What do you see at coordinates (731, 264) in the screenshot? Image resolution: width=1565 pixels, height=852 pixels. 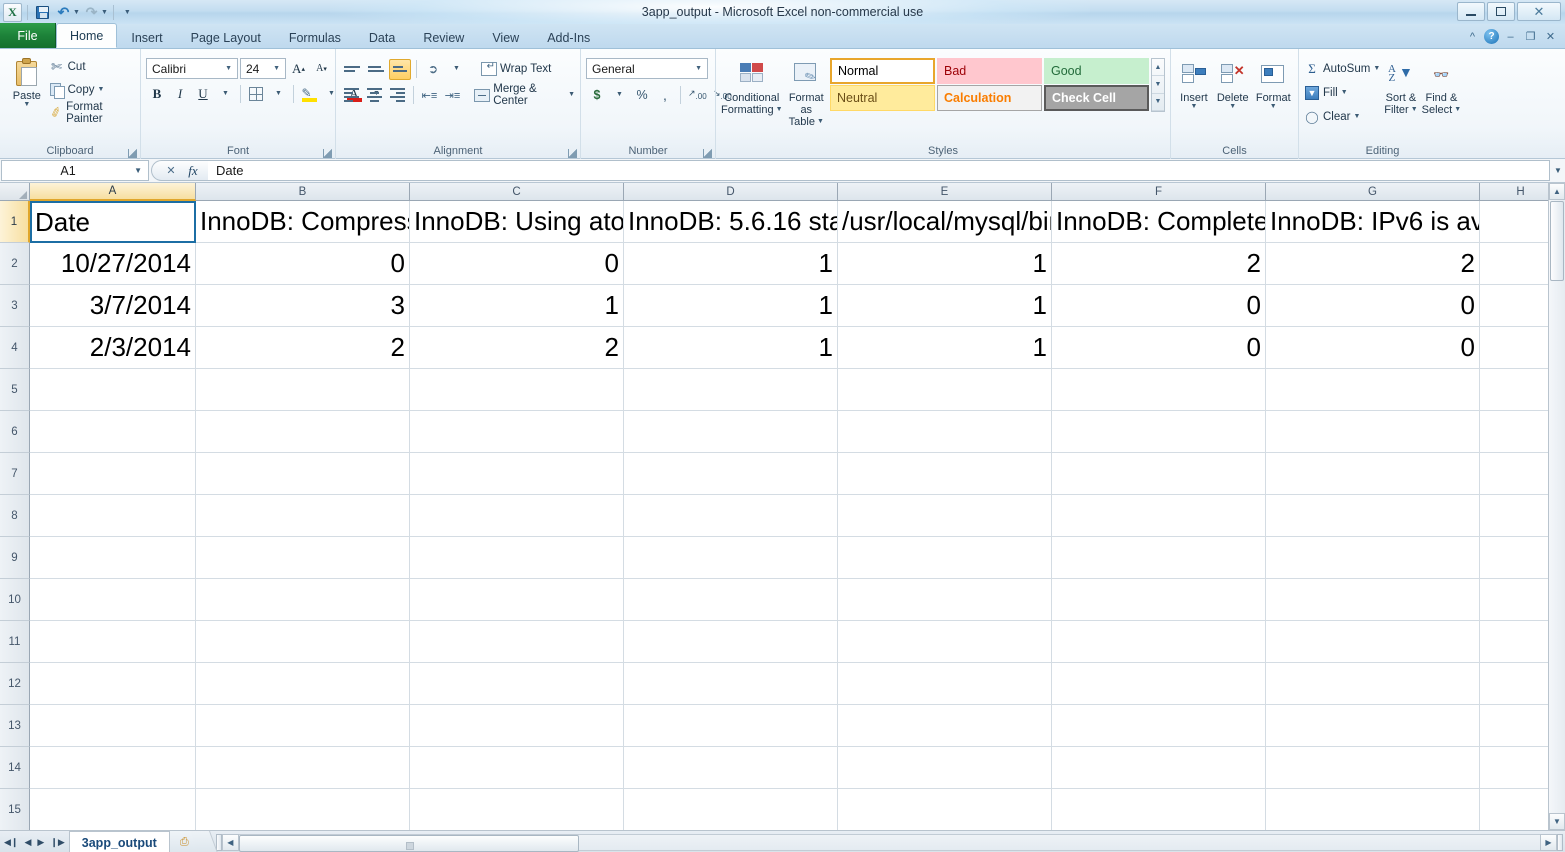 I see `cell-D2: 1` at bounding box center [731, 264].